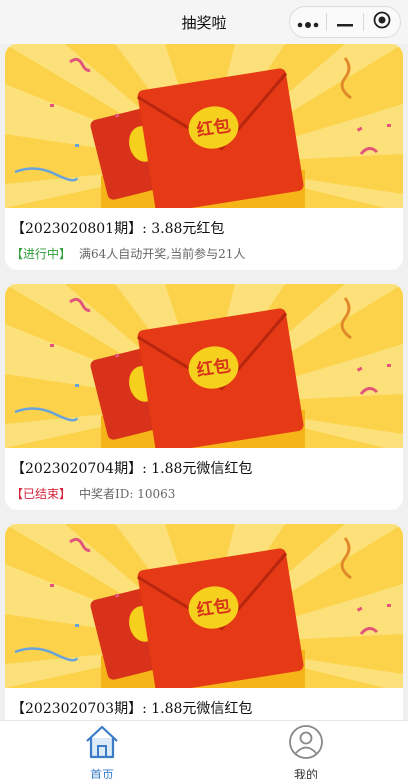 This screenshot has width=408, height=779. What do you see at coordinates (41, 254) in the screenshot?
I see `status-badge: 【进行中】` at bounding box center [41, 254].